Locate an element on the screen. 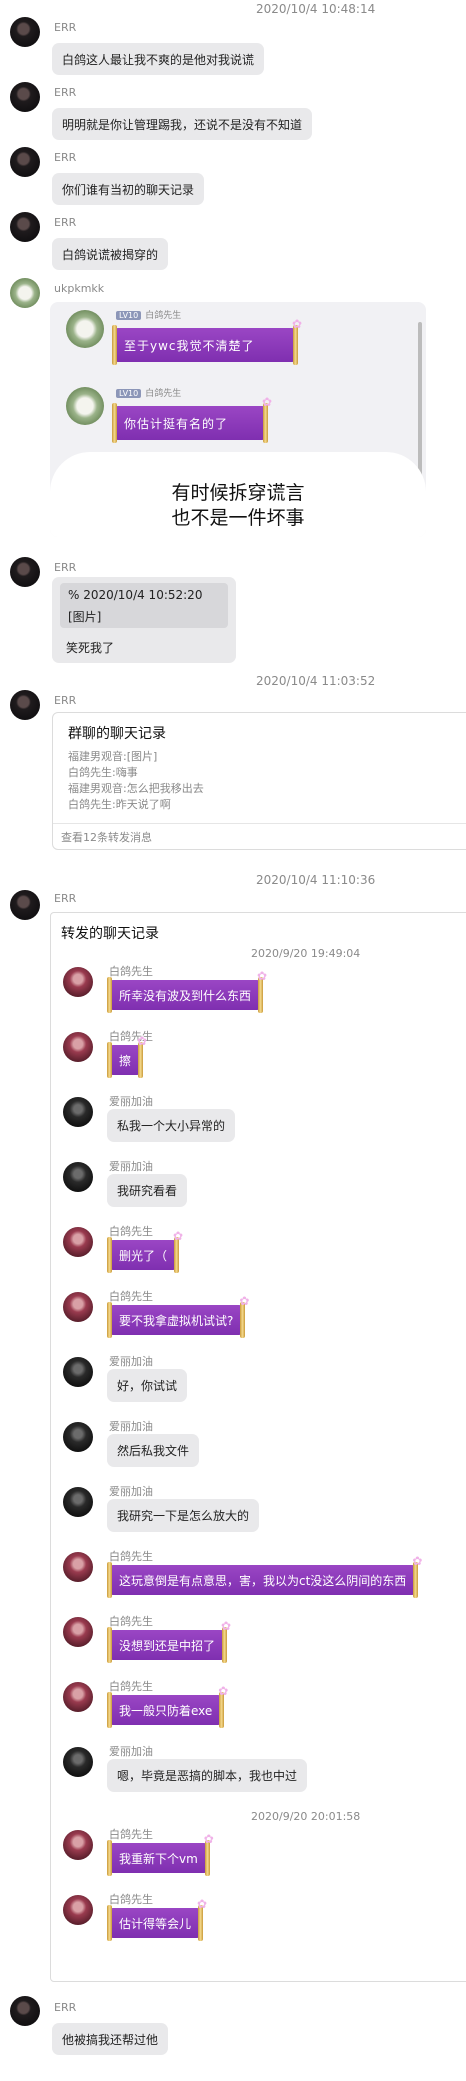  forwarded-message-bubble: ✿ 我重新下个vm is located at coordinates (160, 1854).